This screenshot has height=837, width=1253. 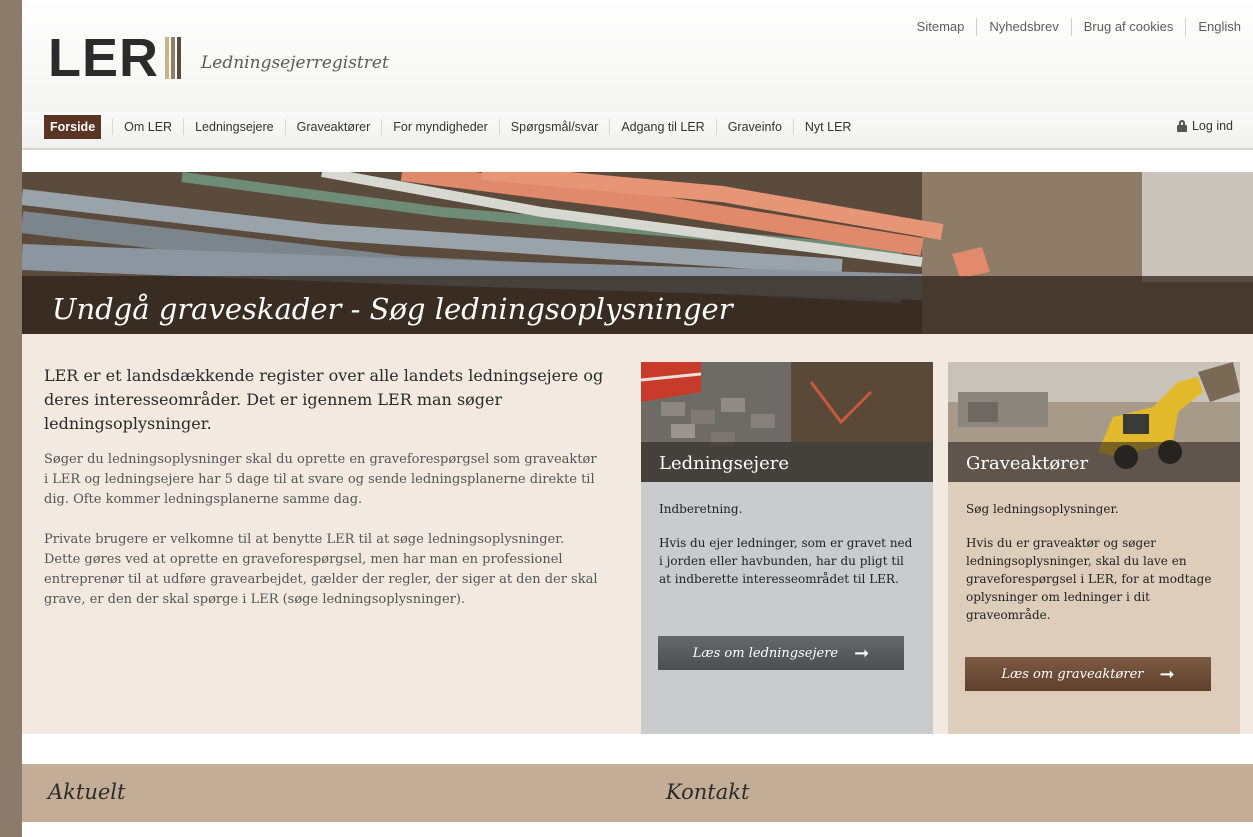 I want to click on button-label: Læs om graveaktører, so click(x=1072, y=674).